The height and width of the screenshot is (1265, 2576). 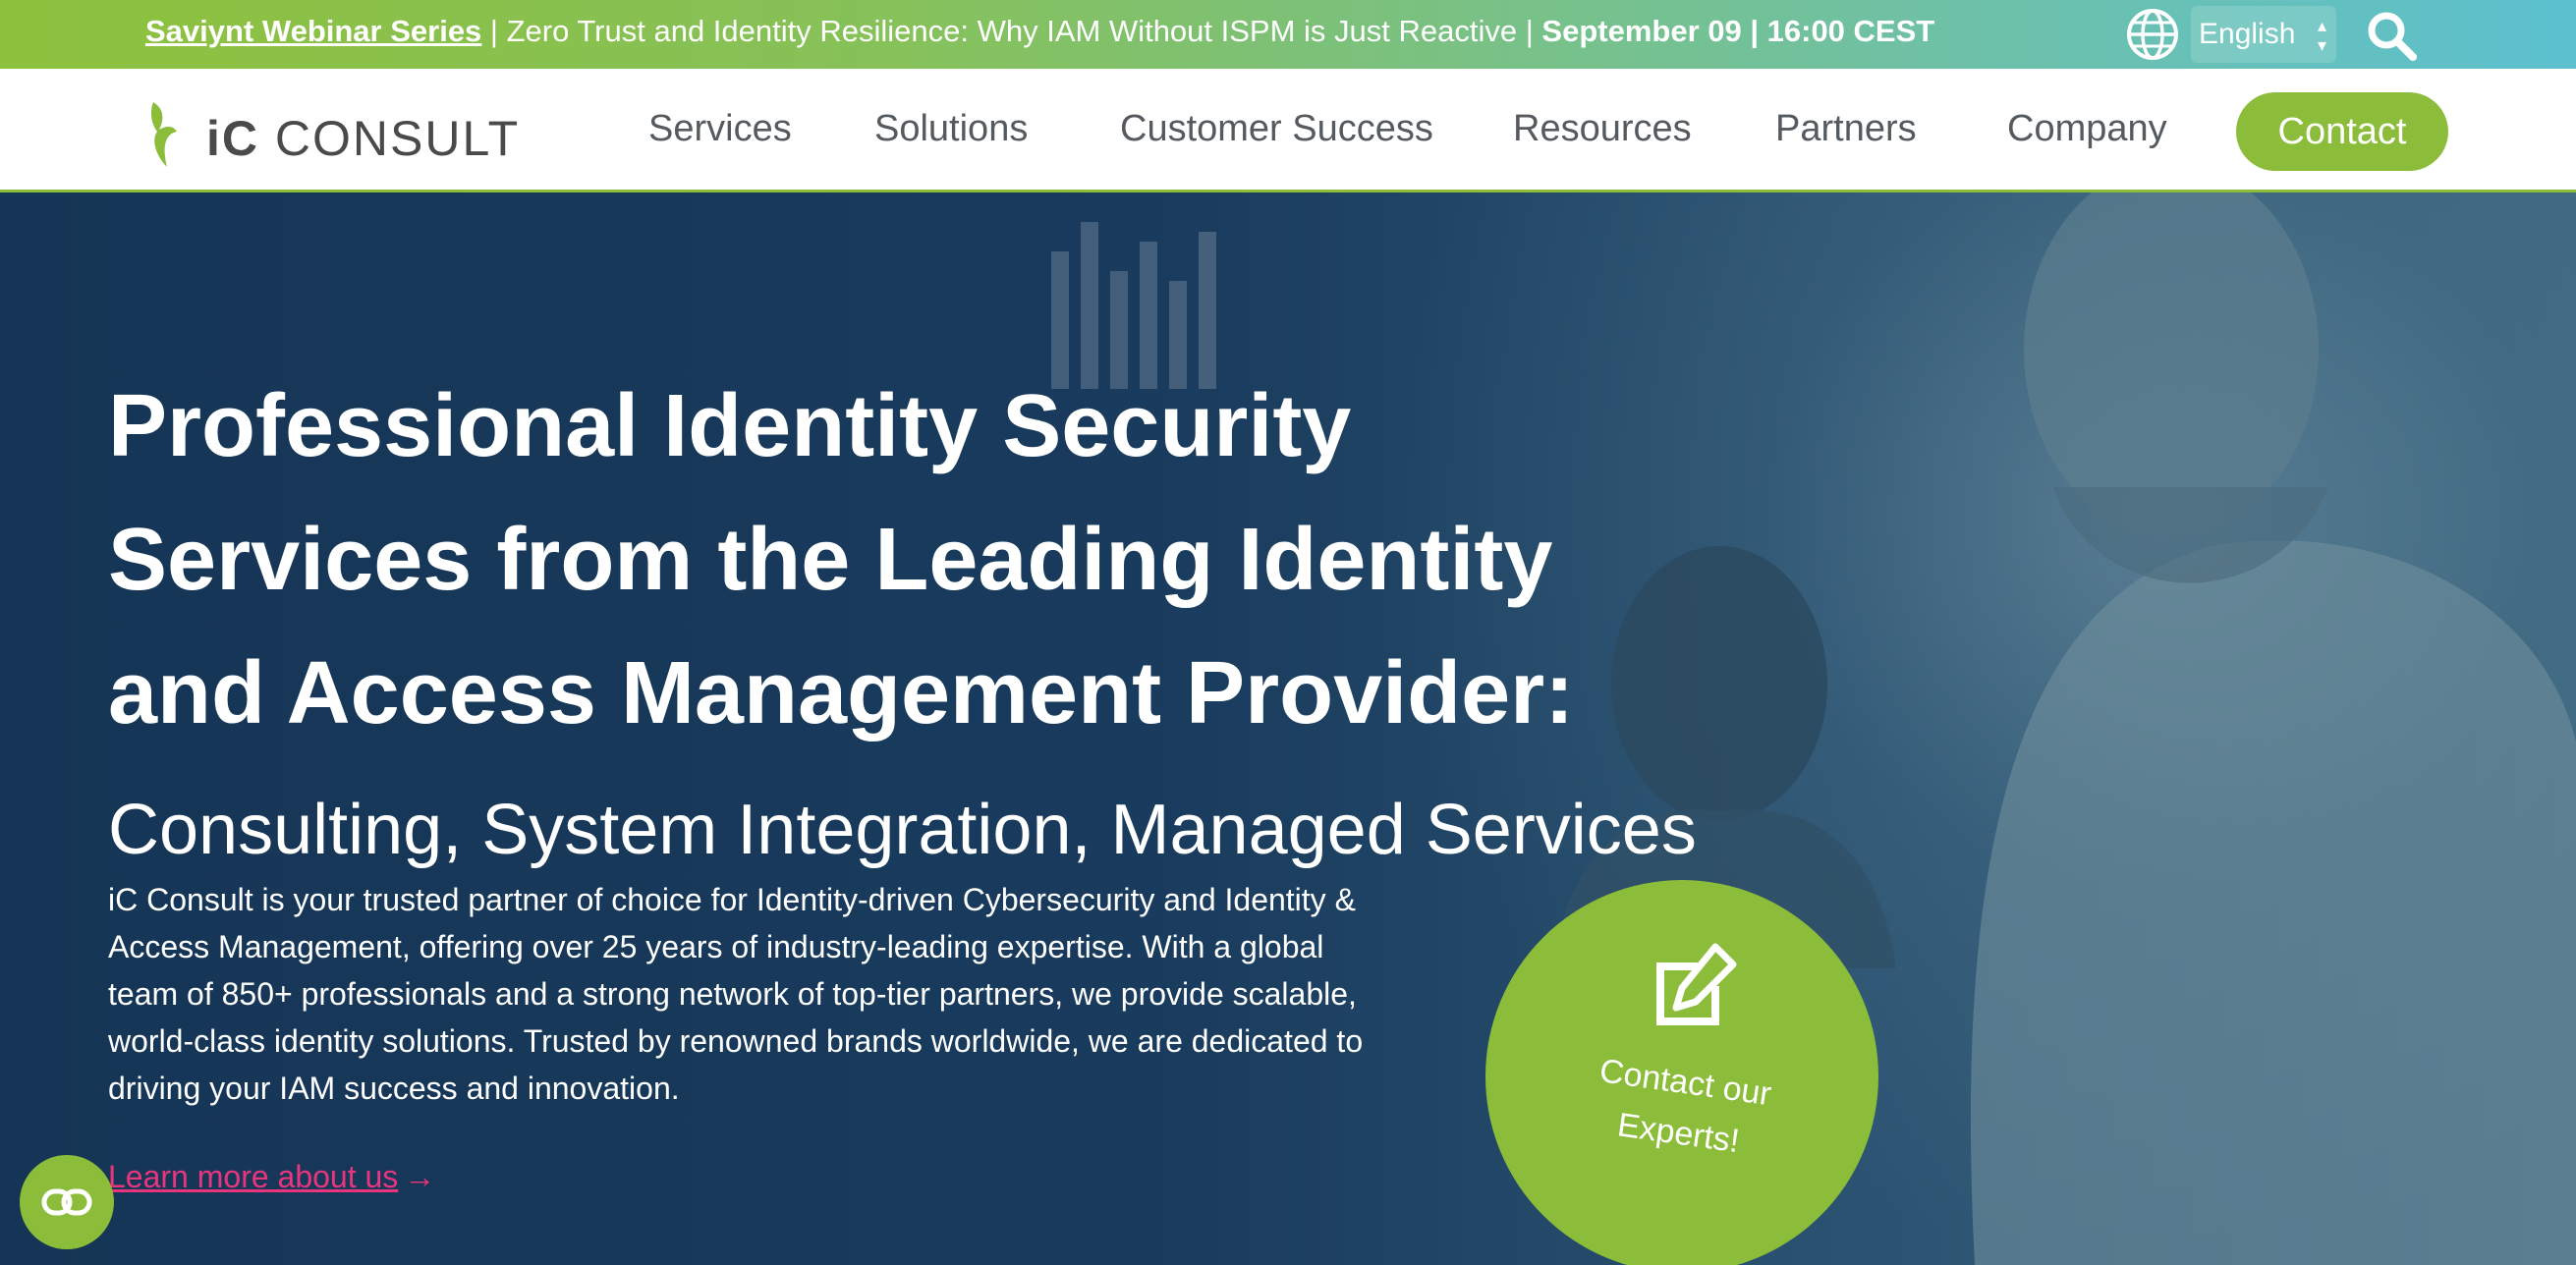 What do you see at coordinates (841, 693) in the screenshot?
I see `headline-line-3: and Access Management Provider:` at bounding box center [841, 693].